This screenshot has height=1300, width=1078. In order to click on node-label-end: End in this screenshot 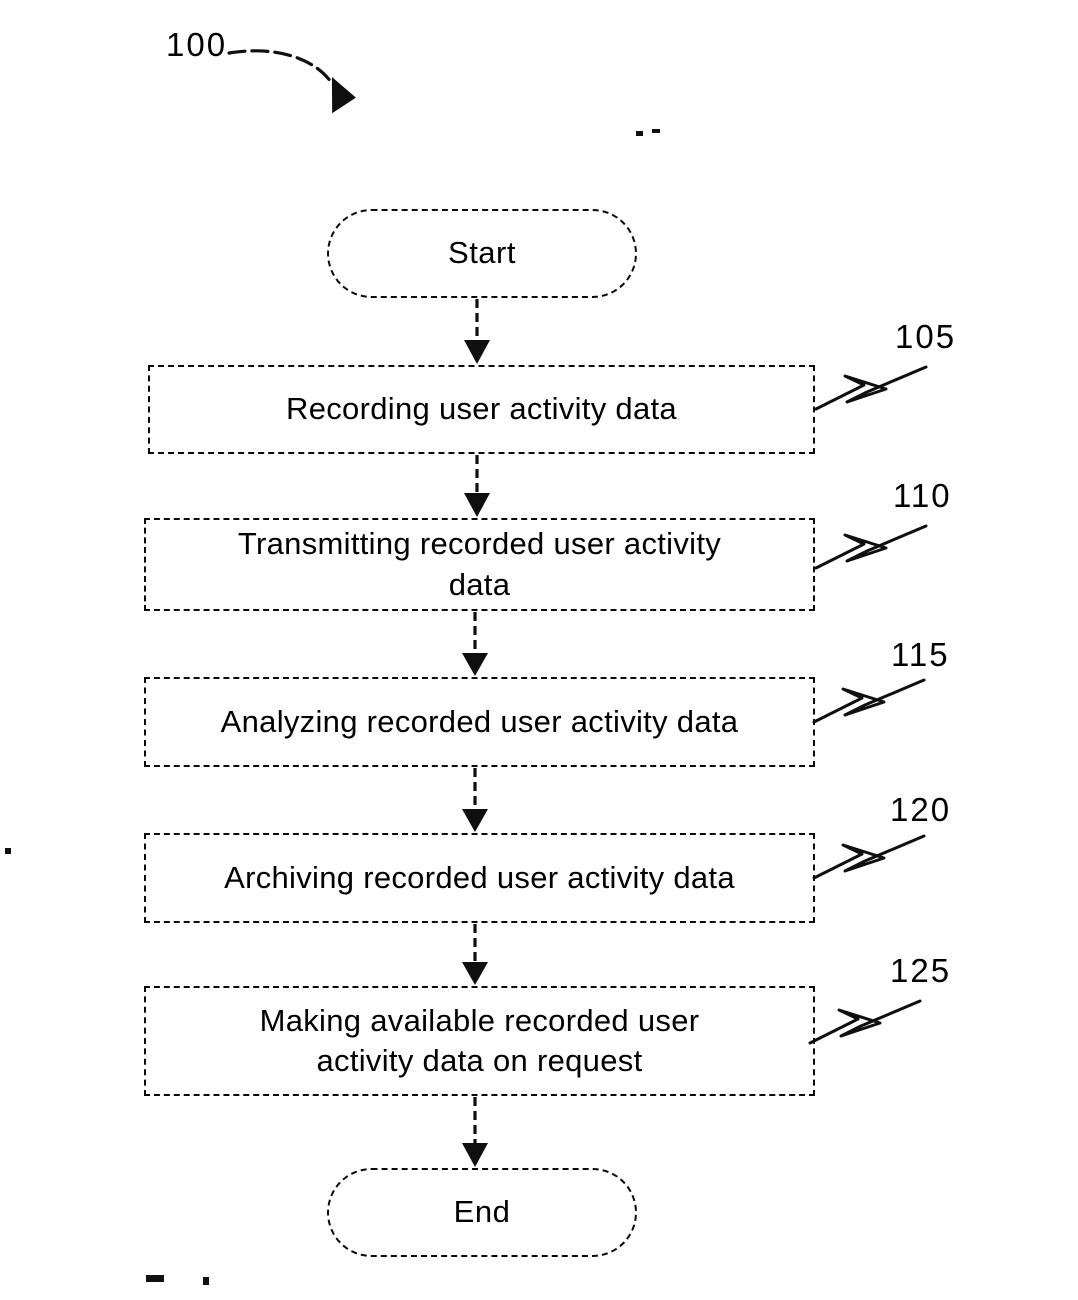, I will do `click(482, 1212)`.